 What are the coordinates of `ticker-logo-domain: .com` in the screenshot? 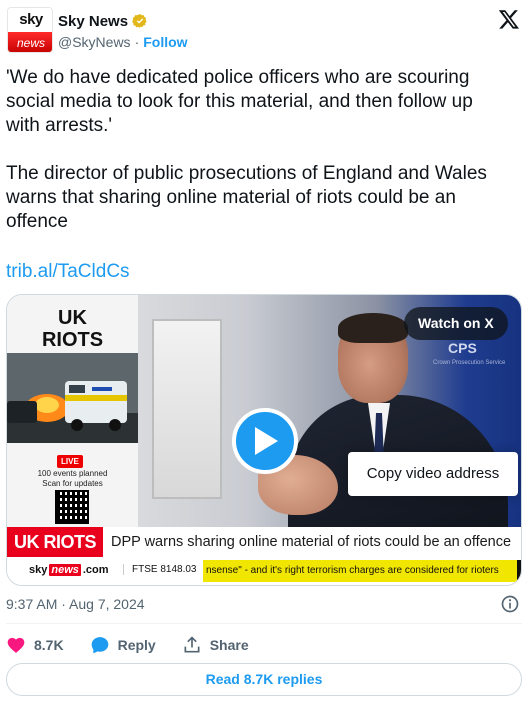 It's located at (95, 570).